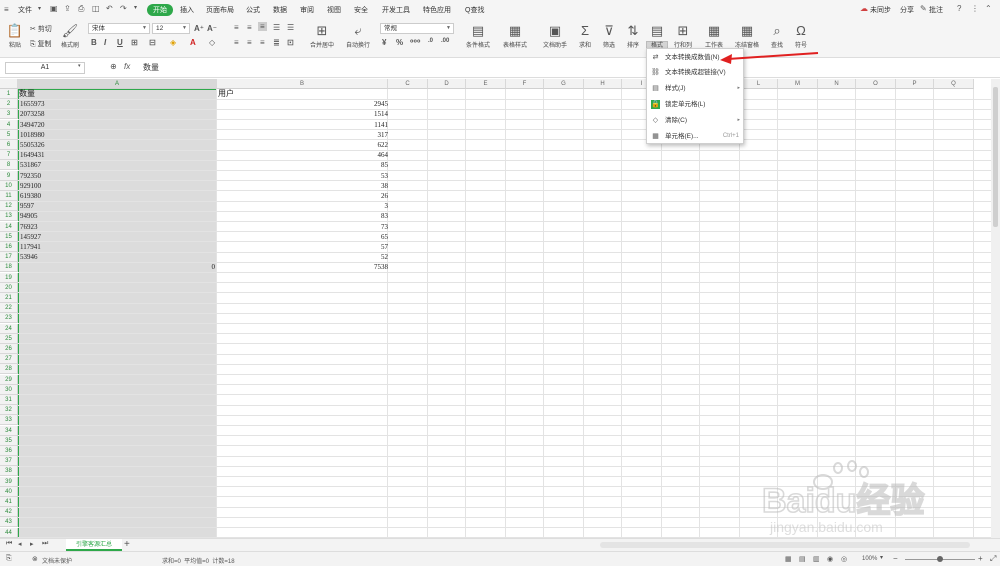 The height and width of the screenshot is (566, 1000). What do you see at coordinates (9, 267) in the screenshot?
I see `row-header: 18` at bounding box center [9, 267].